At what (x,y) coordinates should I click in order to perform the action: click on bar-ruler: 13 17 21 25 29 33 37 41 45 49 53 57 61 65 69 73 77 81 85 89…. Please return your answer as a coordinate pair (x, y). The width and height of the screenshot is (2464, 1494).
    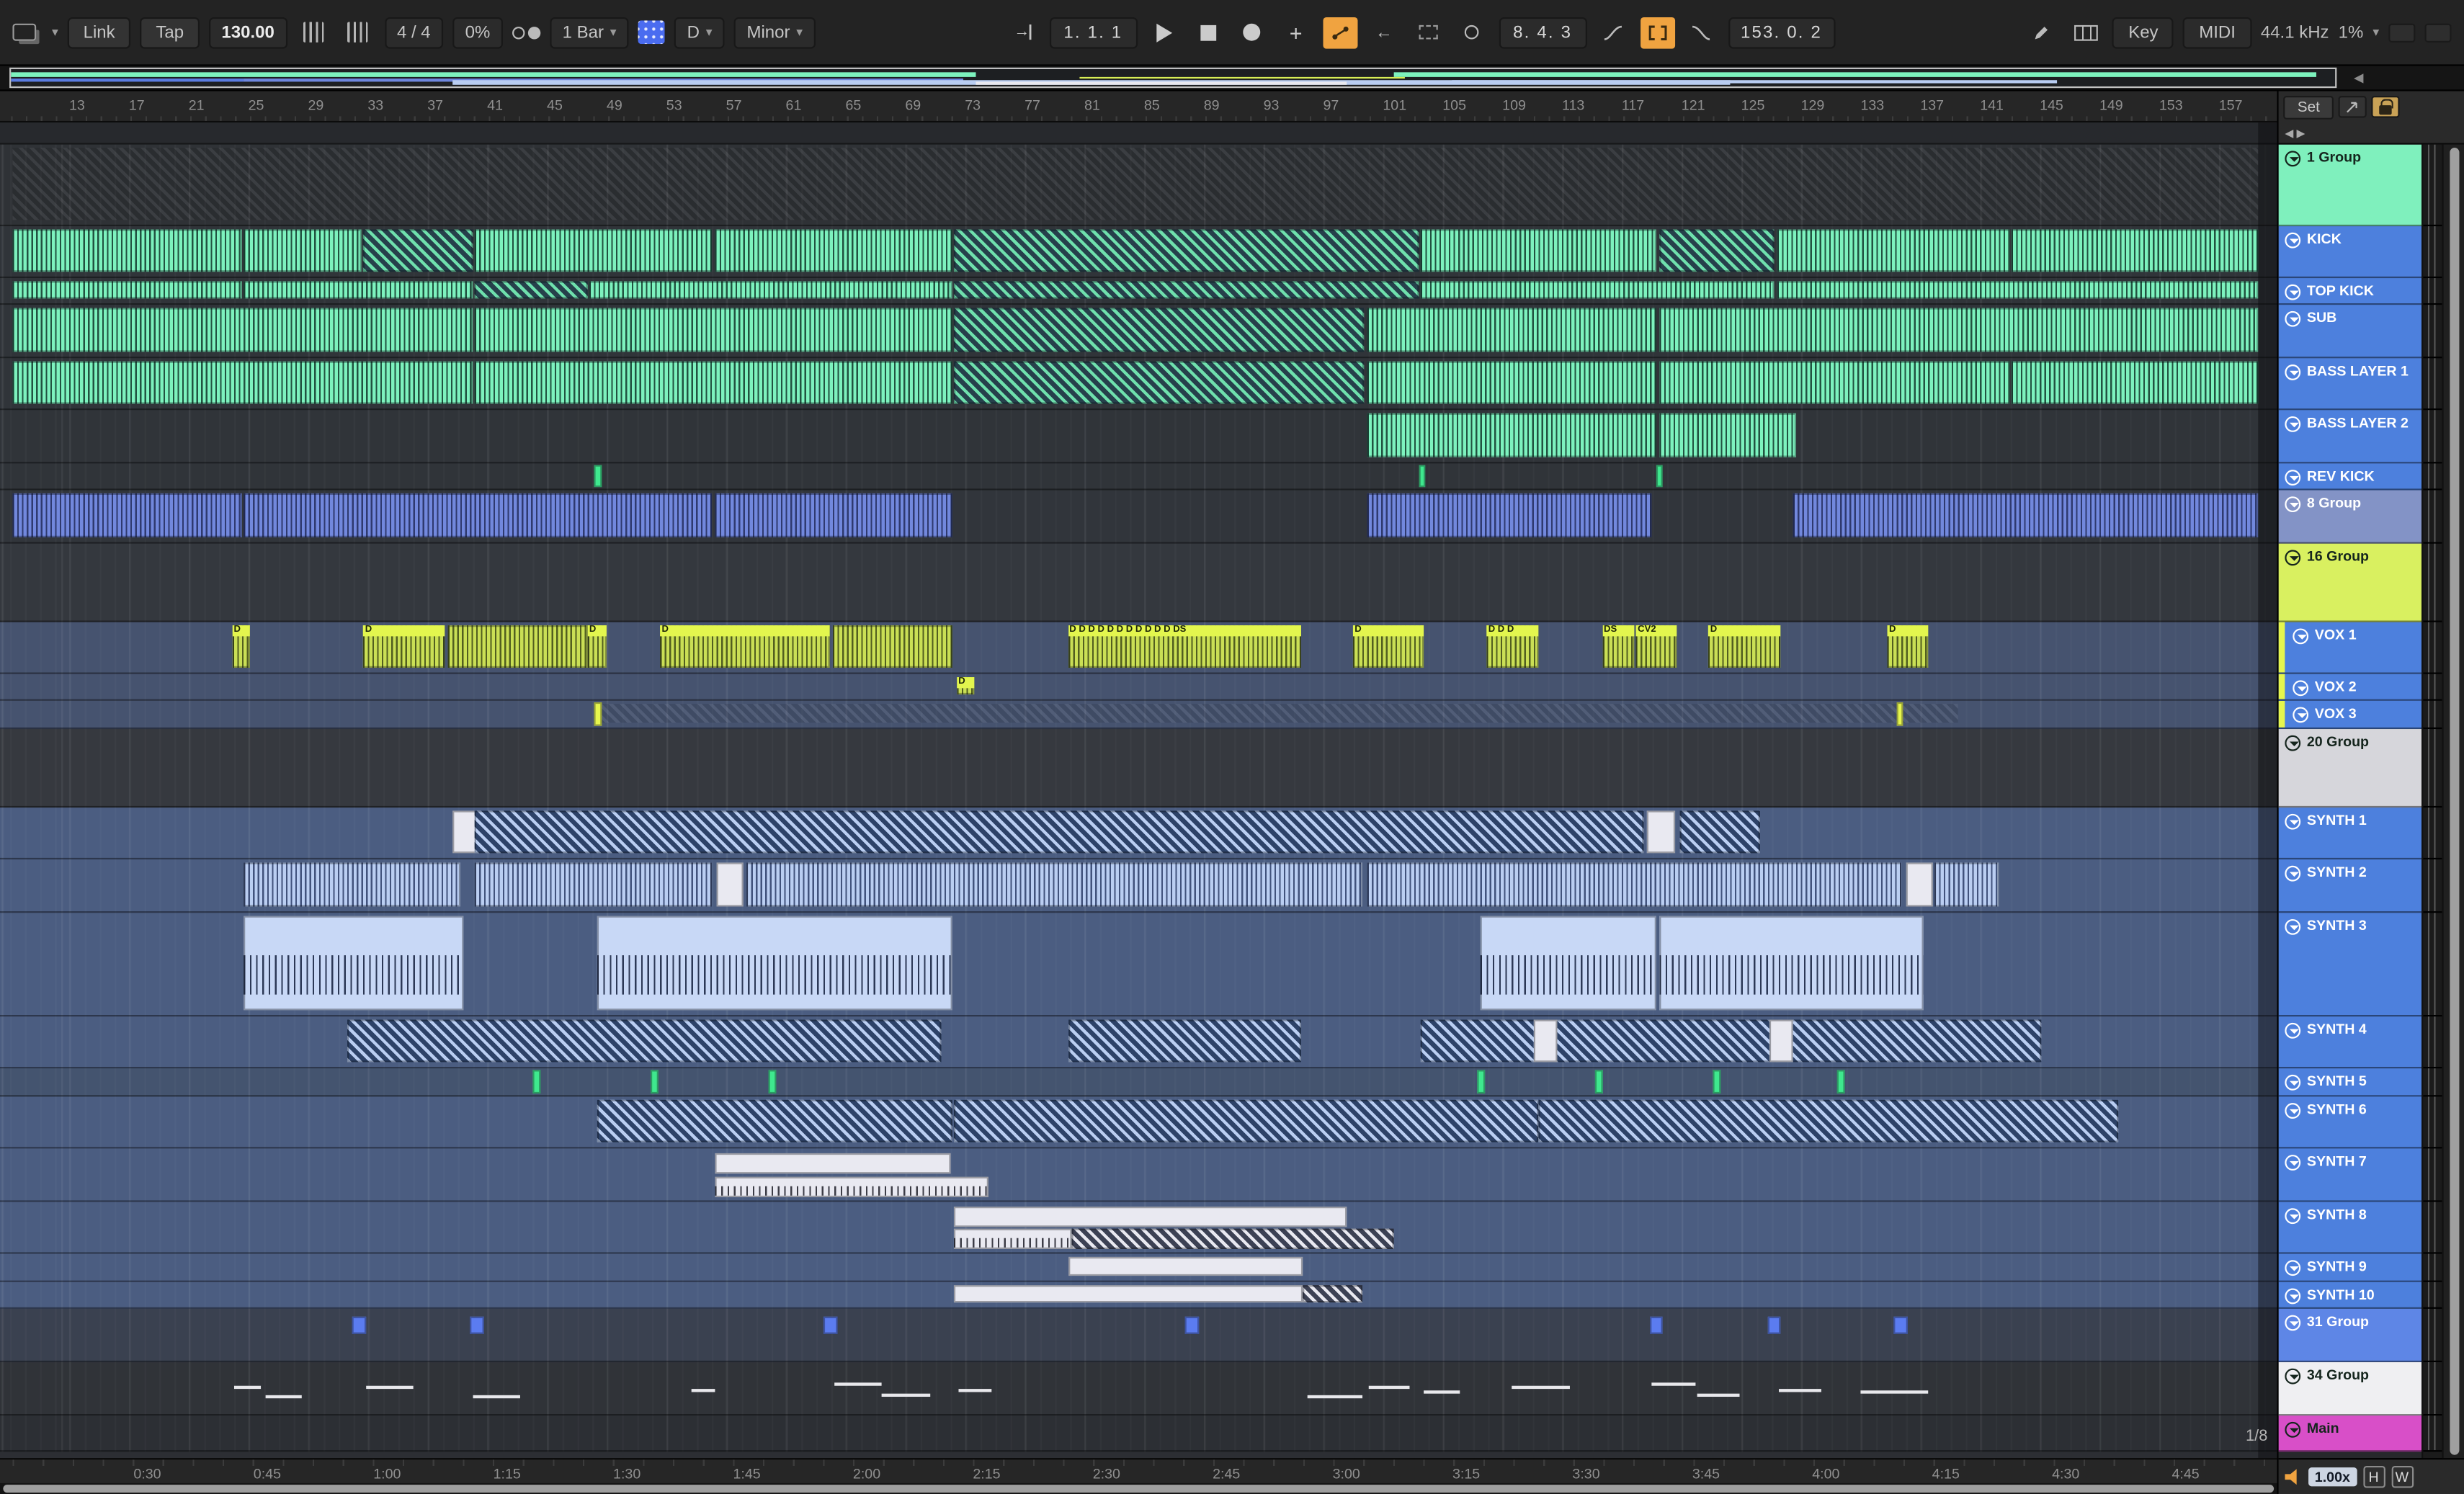
    Looking at the image, I should click on (1138, 107).